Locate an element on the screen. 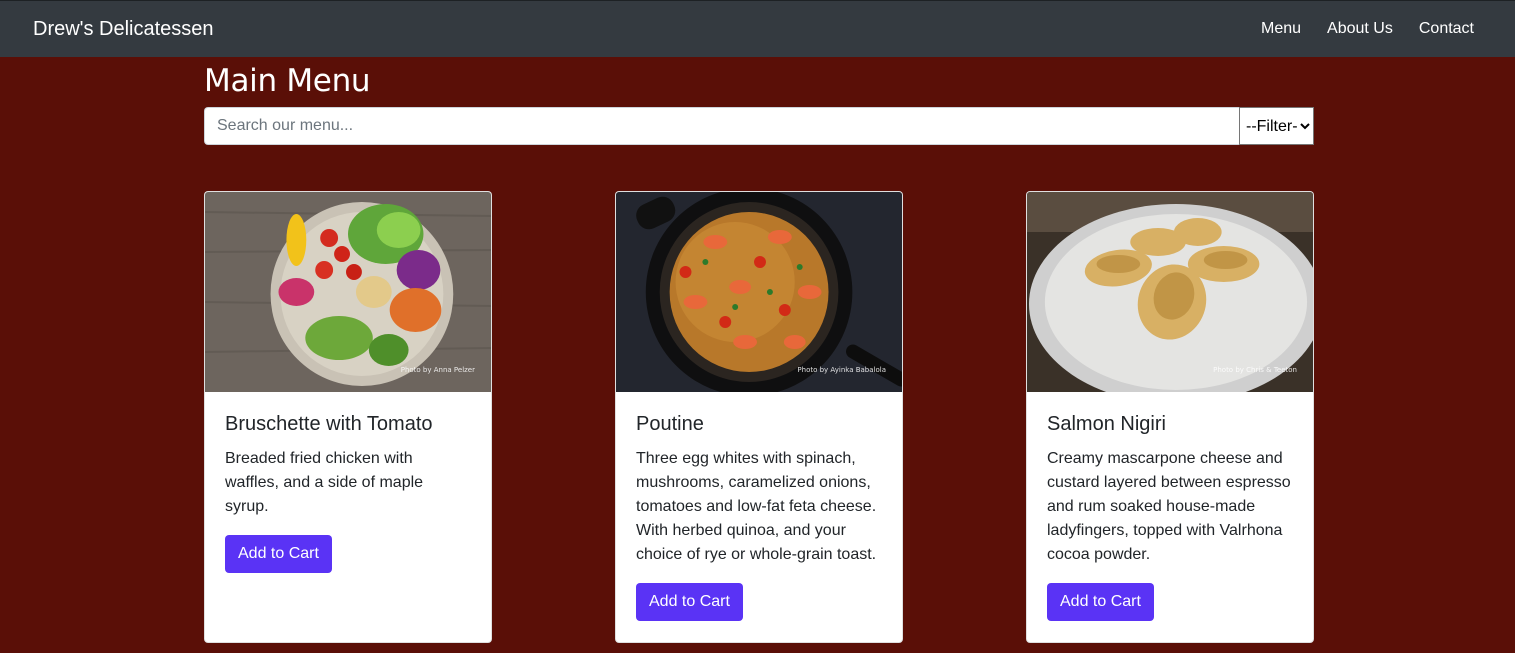  salad-bowl-image is located at coordinates (348, 292).